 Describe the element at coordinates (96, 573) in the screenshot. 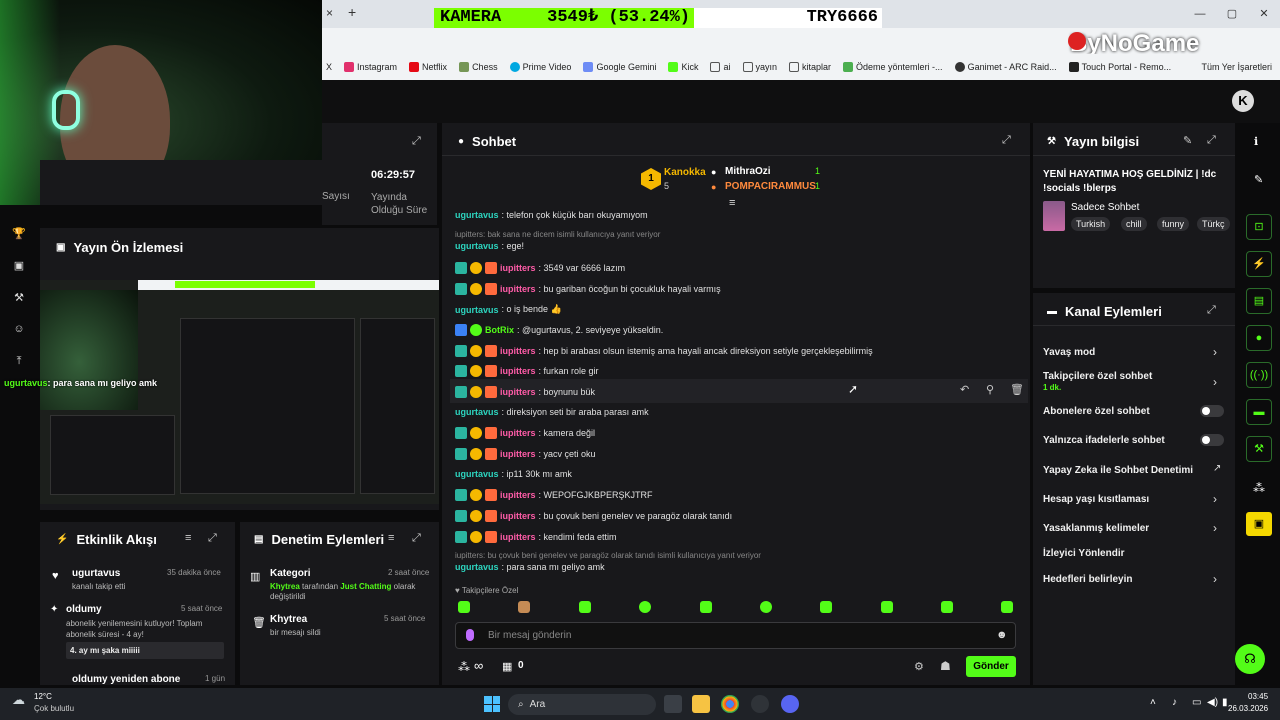

I see `activity-user: ugurtavus` at that location.